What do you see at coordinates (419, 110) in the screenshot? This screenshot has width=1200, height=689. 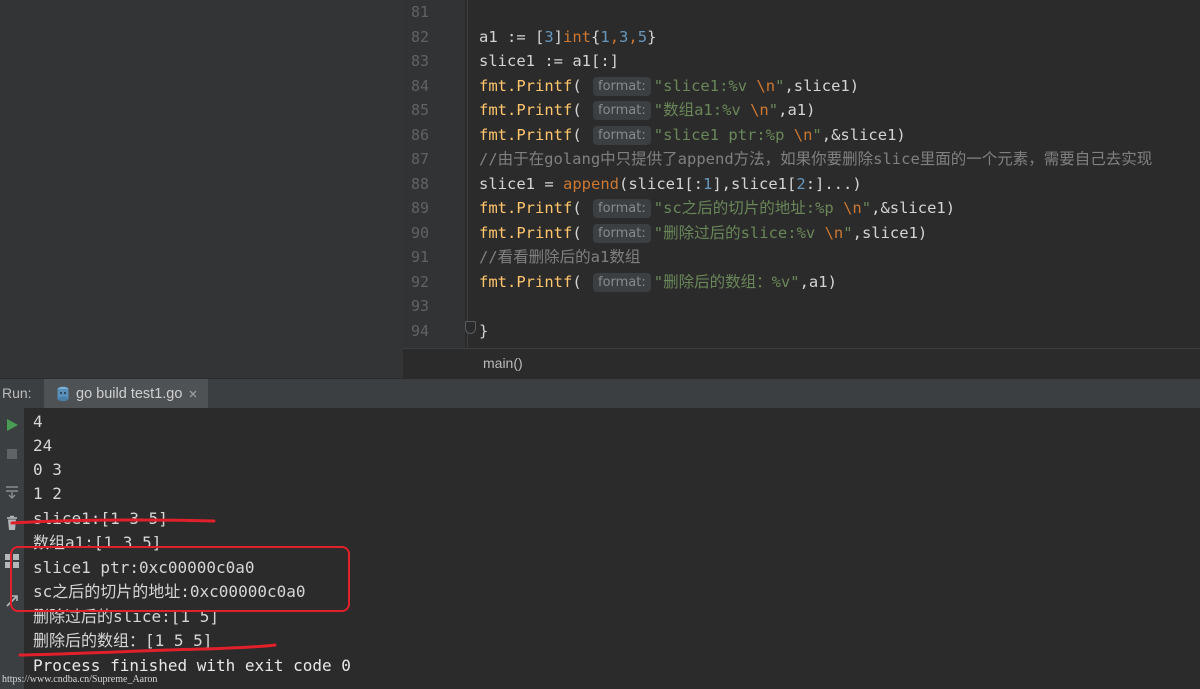 I see `line-number: 85` at bounding box center [419, 110].